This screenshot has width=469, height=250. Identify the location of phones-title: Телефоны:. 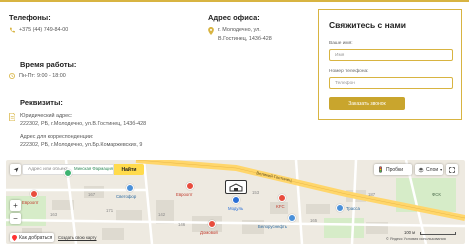
(30, 17).